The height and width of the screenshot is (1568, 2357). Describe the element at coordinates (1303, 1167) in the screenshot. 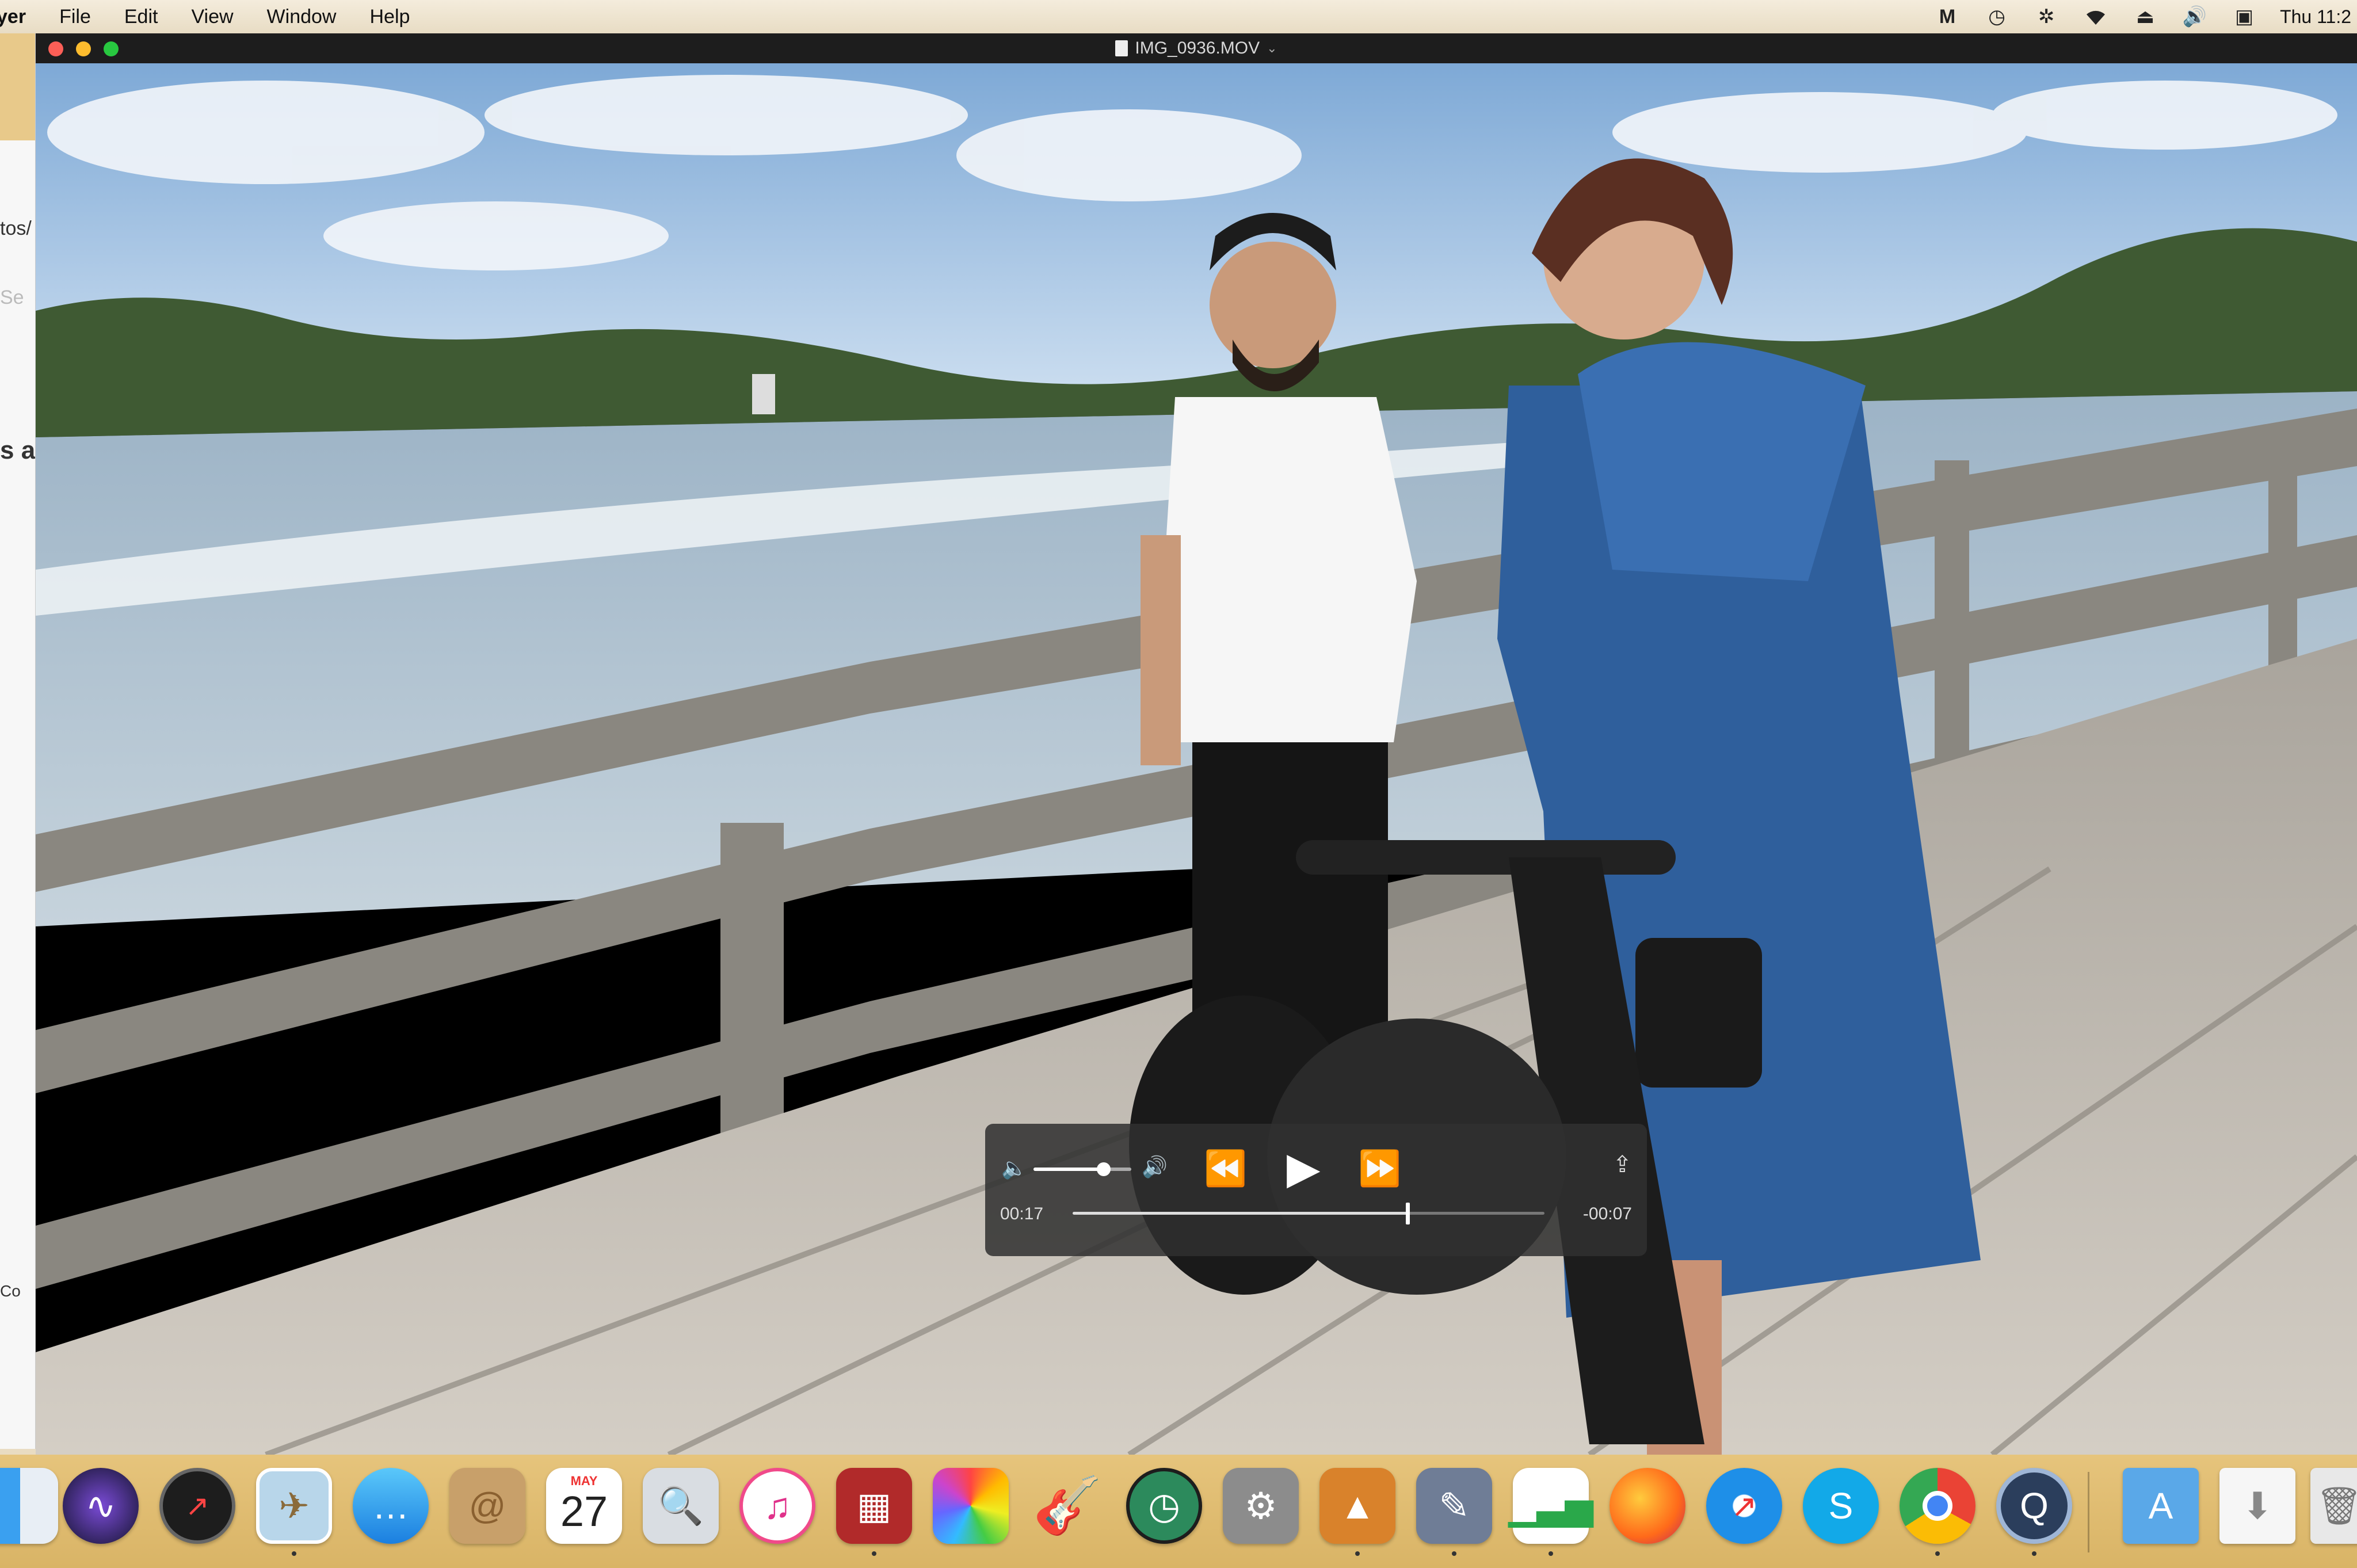

I see `play-button: ▶` at that location.